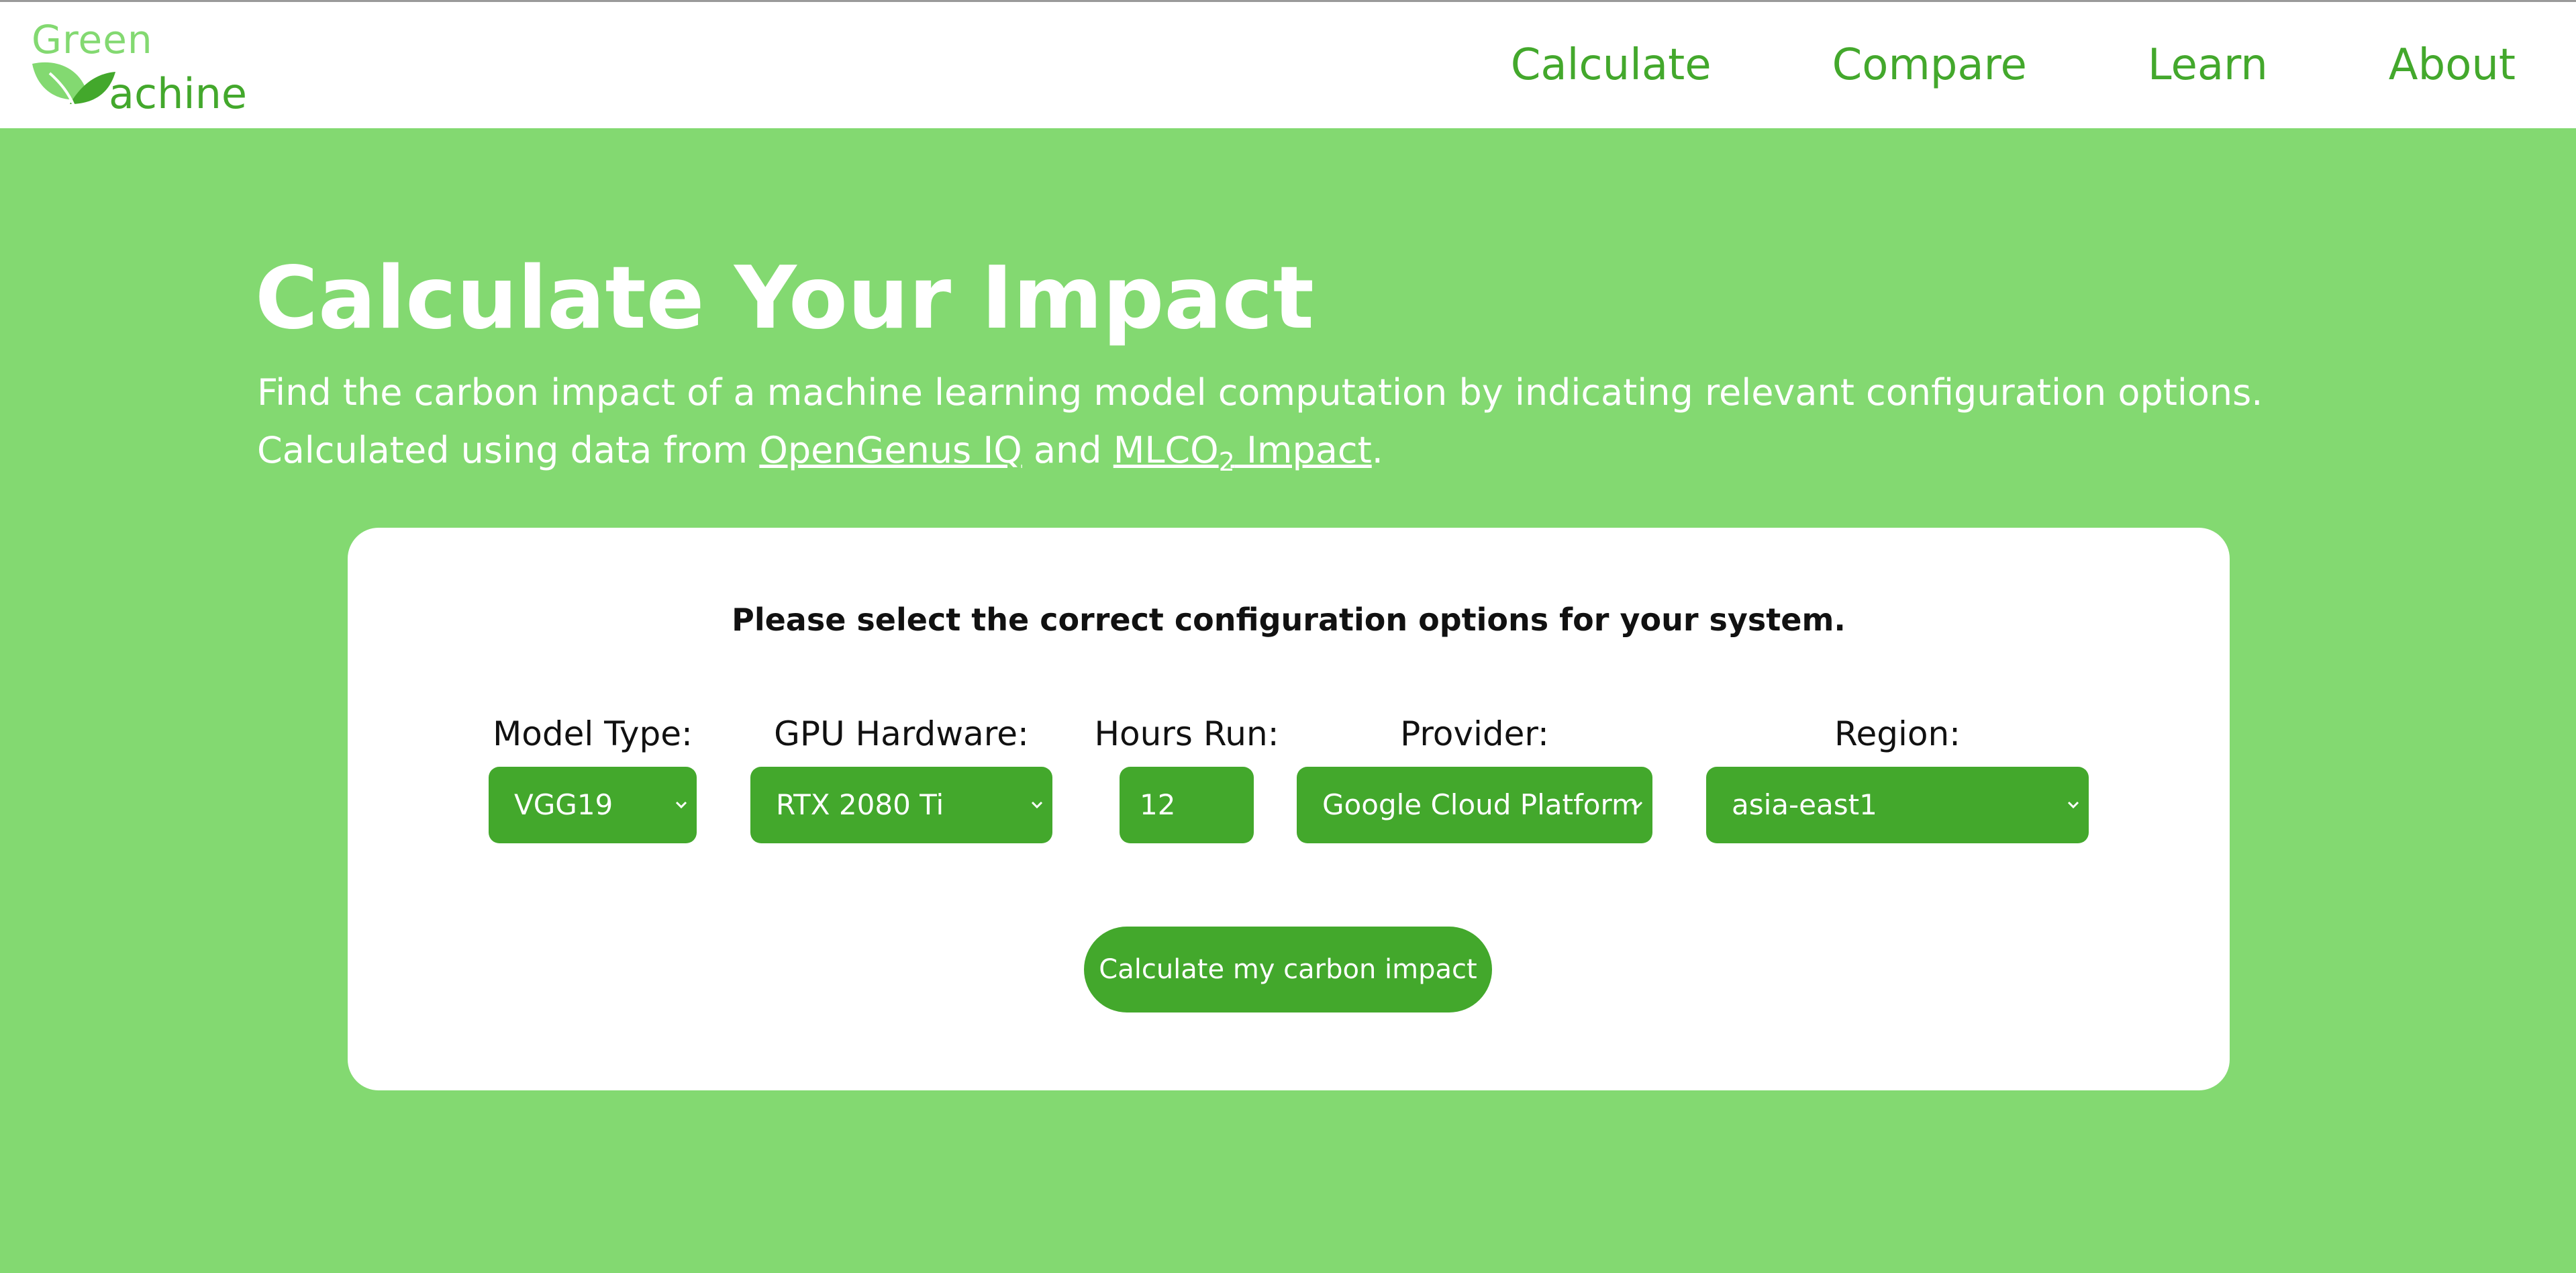 The image size is (2576, 1273). I want to click on provider-field: Provider: Google Cloud Platform, so click(1474, 777).